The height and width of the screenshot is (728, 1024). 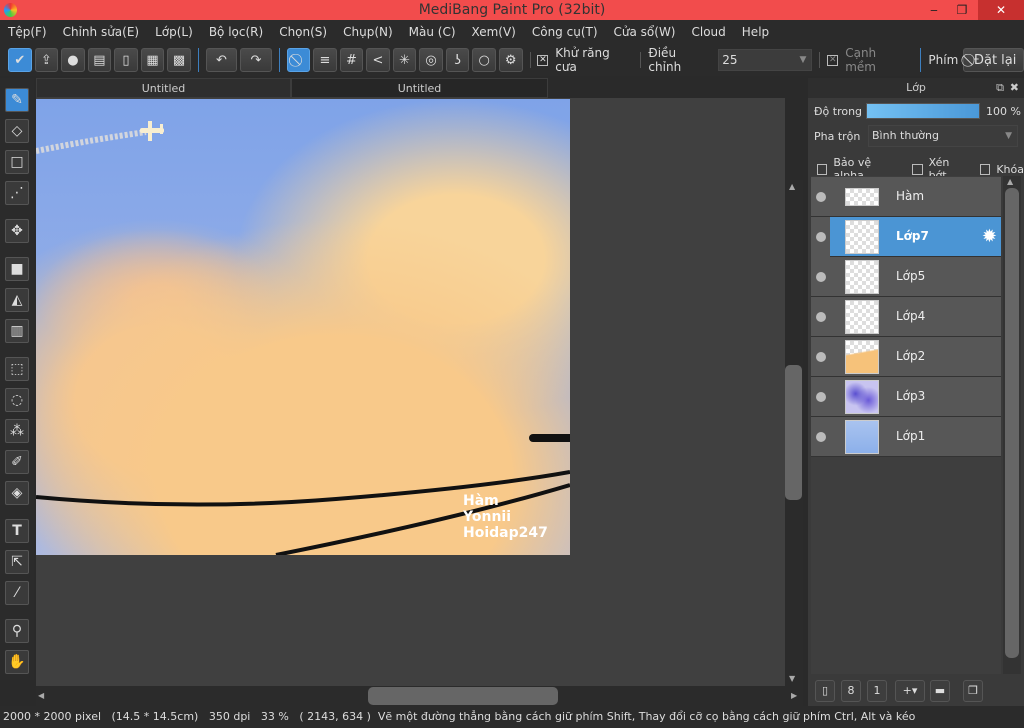 I want to click on cloud-save-icon: ✔, so click(x=20, y=60).